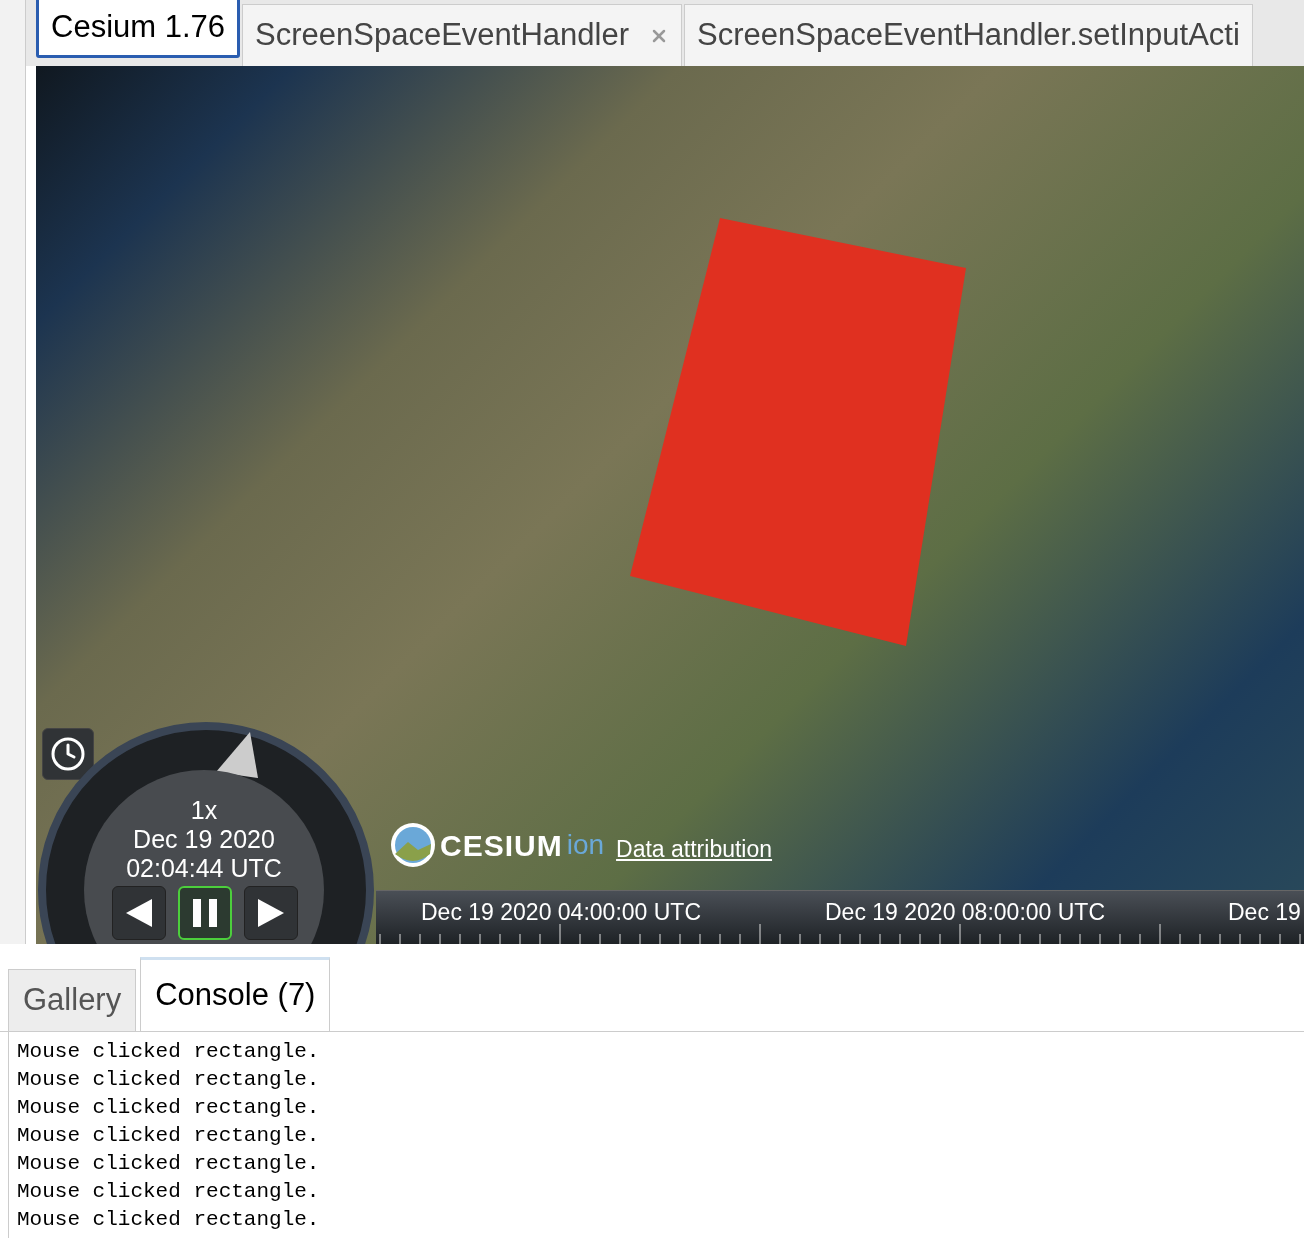  What do you see at coordinates (138, 29) in the screenshot?
I see `document-tab: Cesium 1.76` at bounding box center [138, 29].